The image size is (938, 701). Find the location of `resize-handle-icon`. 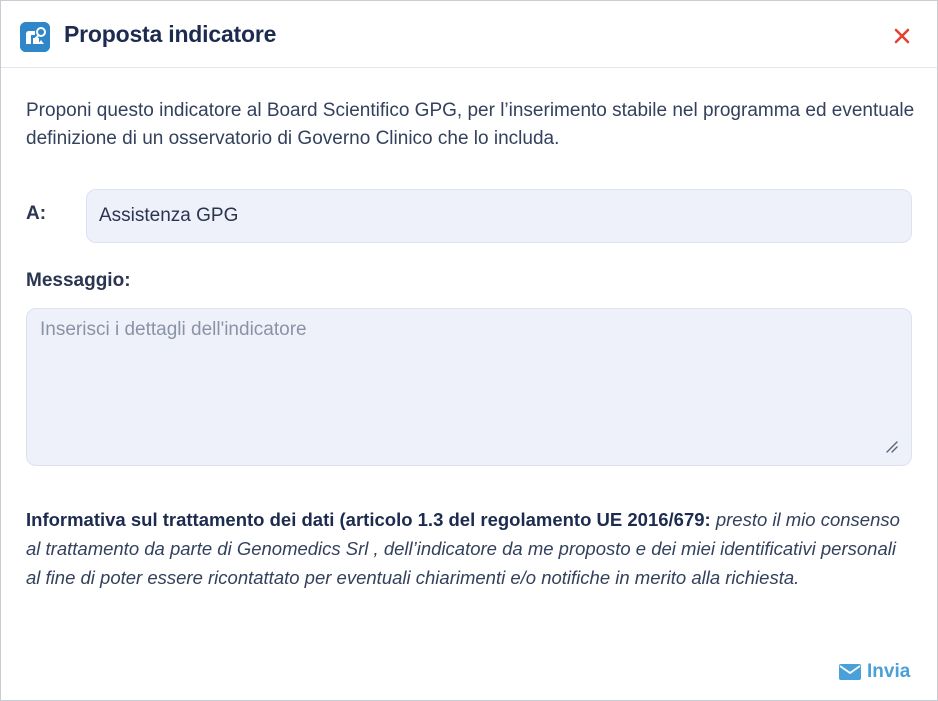

resize-handle-icon is located at coordinates (891, 446).